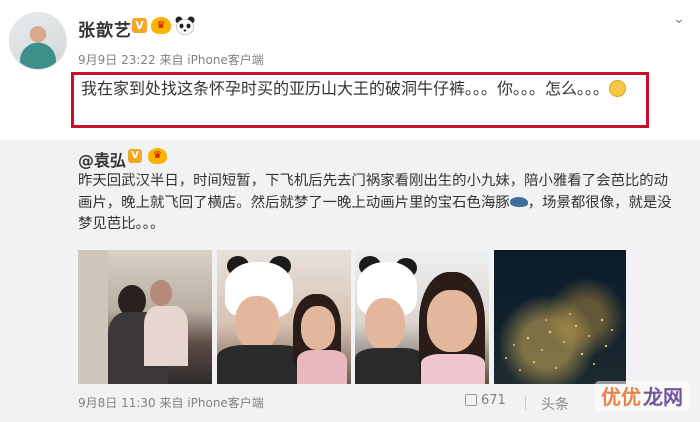 The image size is (700, 422). What do you see at coordinates (559, 342) in the screenshot?
I see `city-lights-graphic` at bounding box center [559, 342].